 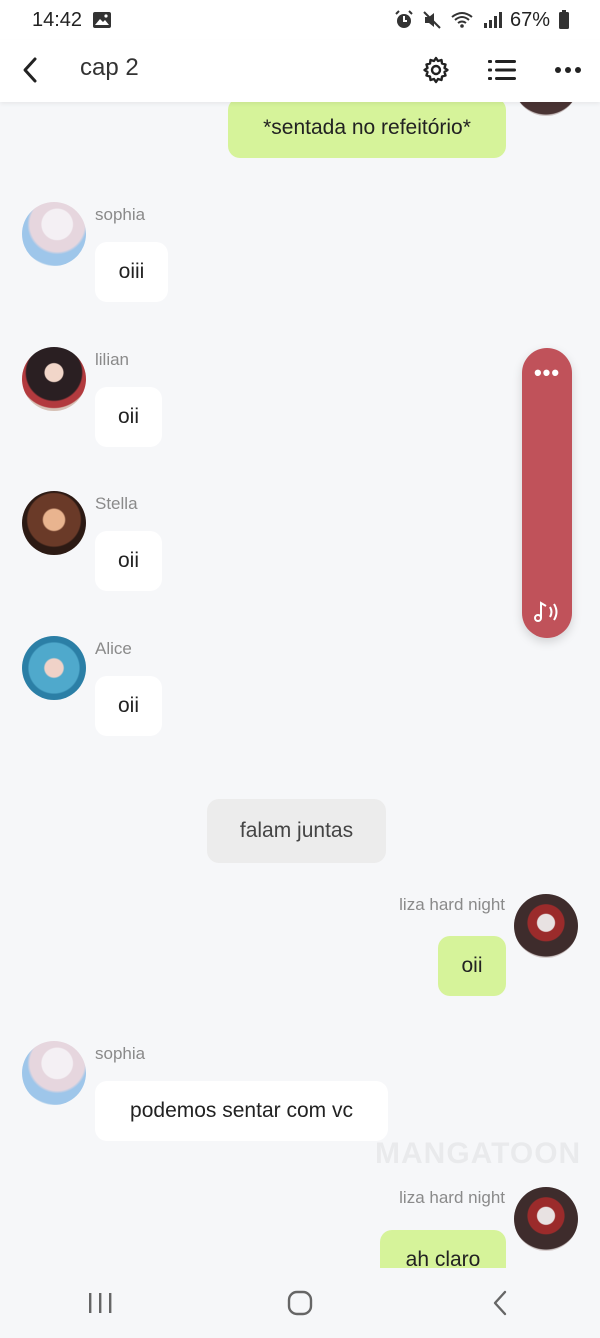 I want to click on battery-percent: 67%, so click(x=529, y=19).